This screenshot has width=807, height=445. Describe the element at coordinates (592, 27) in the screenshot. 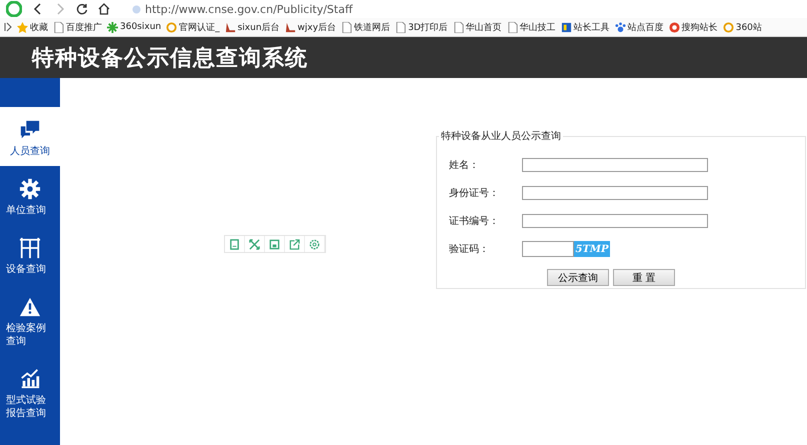

I see `bookmark-link: 站长工具` at that location.